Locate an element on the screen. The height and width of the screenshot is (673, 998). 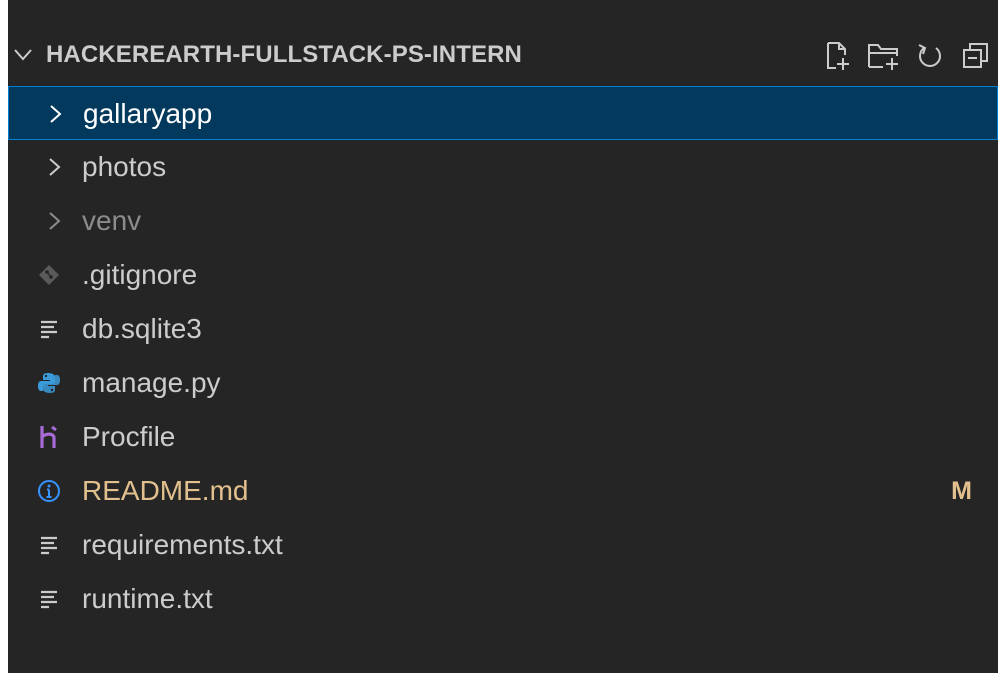
collapse-all-icon is located at coordinates (975, 55).